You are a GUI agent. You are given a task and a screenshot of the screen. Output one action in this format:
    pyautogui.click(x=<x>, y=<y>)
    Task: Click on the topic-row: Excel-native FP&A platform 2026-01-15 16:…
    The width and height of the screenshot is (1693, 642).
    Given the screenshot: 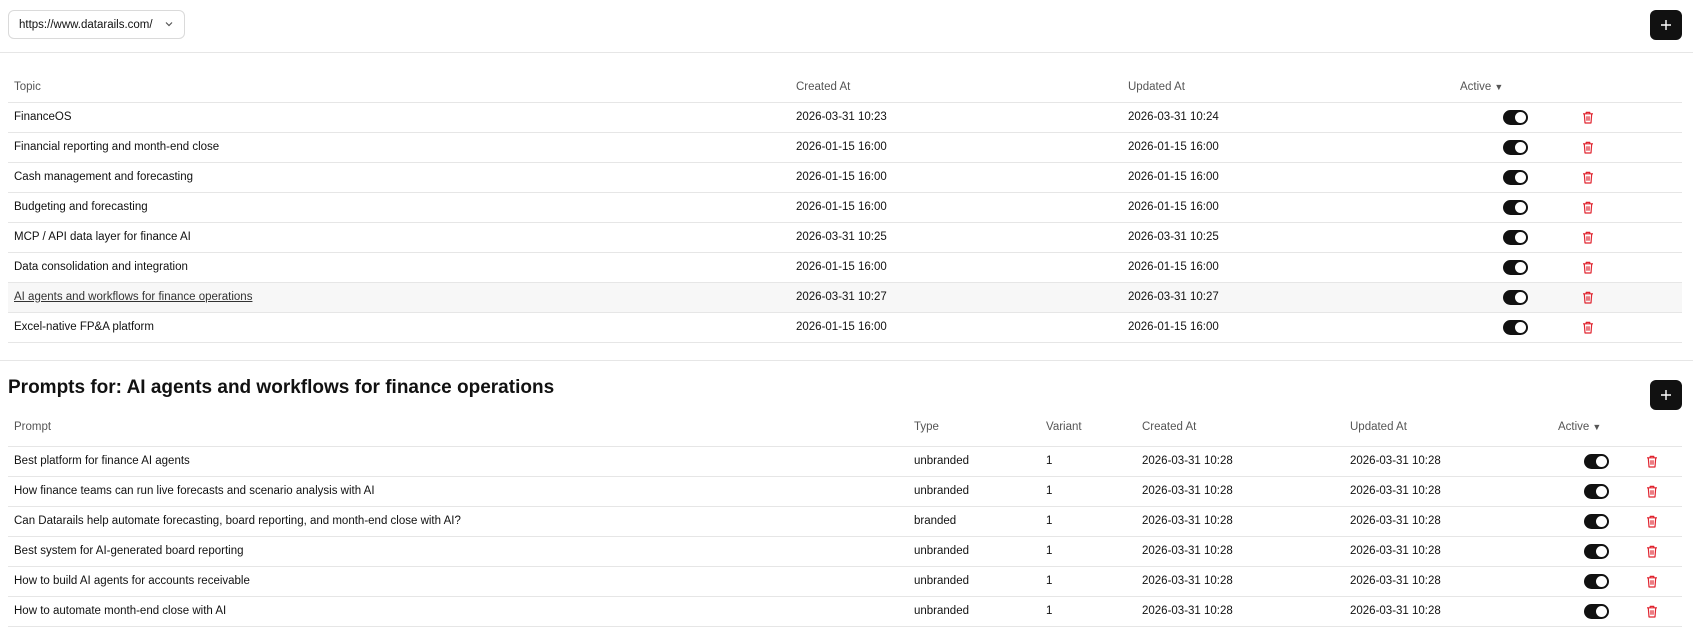 What is the action you would take?
    pyautogui.click(x=845, y=327)
    